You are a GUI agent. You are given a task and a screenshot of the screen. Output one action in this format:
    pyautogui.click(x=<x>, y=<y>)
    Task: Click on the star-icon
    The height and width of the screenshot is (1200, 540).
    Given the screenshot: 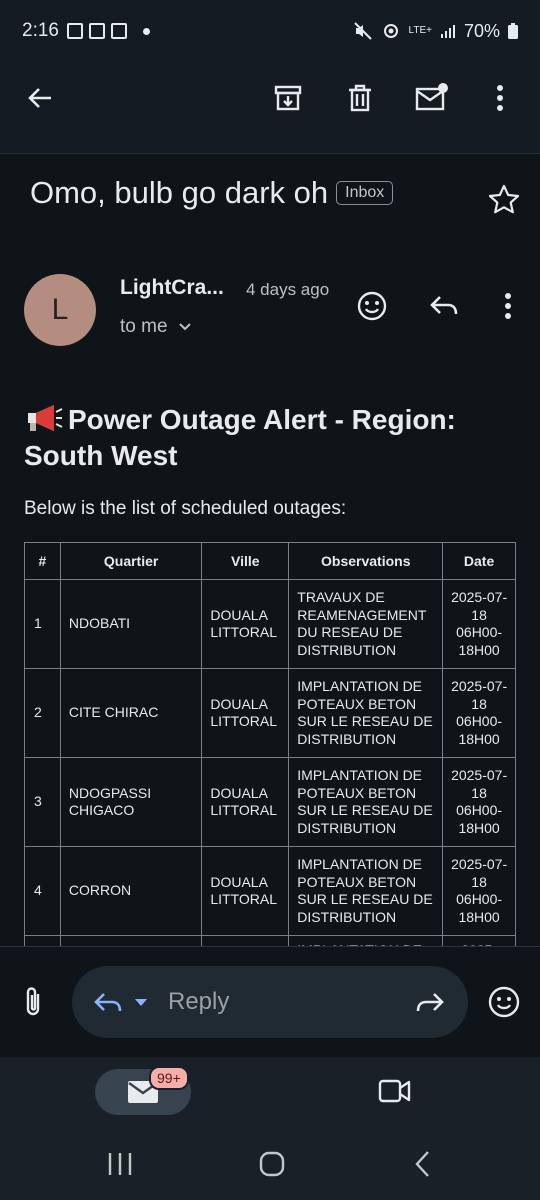 What is the action you would take?
    pyautogui.click(x=504, y=199)
    